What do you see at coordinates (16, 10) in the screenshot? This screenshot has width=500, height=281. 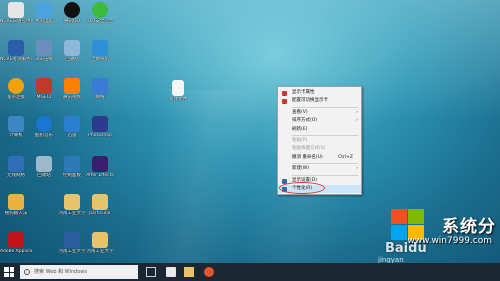 I see `ncre-app-icon` at bounding box center [16, 10].